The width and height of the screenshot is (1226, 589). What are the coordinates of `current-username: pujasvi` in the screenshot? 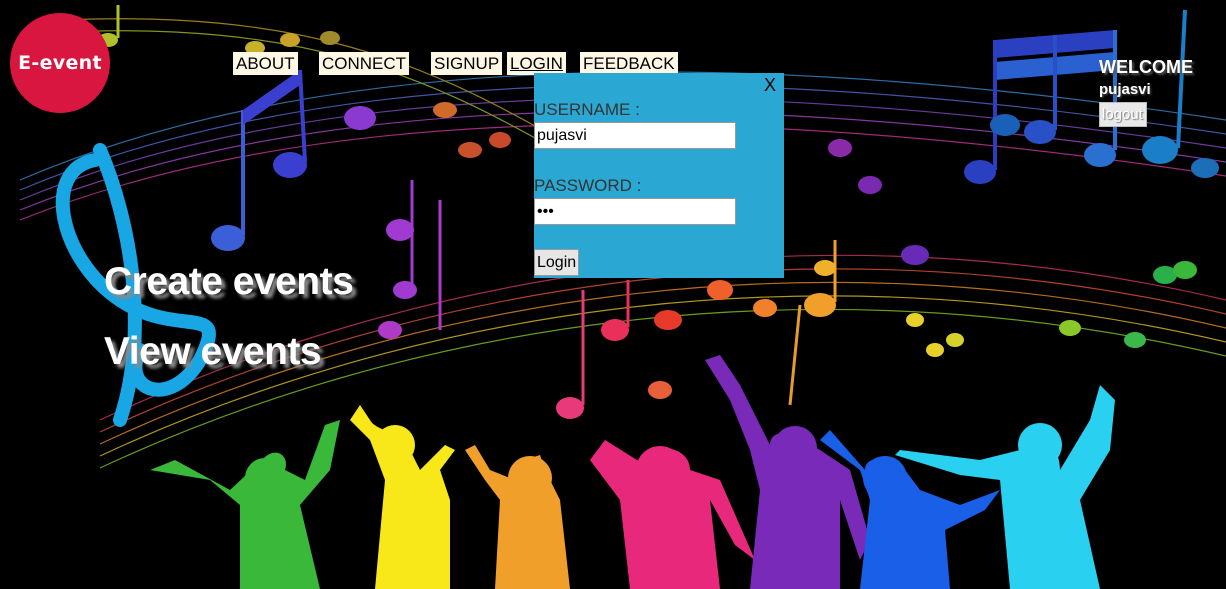 It's located at (1125, 89).